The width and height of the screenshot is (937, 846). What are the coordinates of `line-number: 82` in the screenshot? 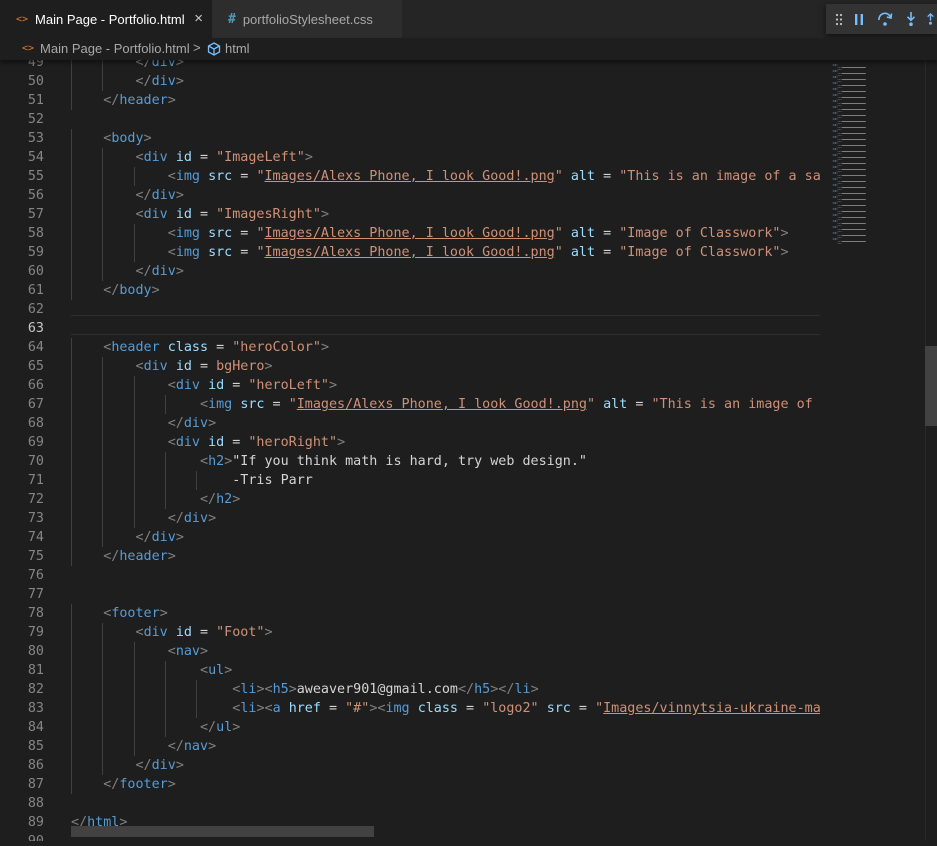 It's located at (35, 689).